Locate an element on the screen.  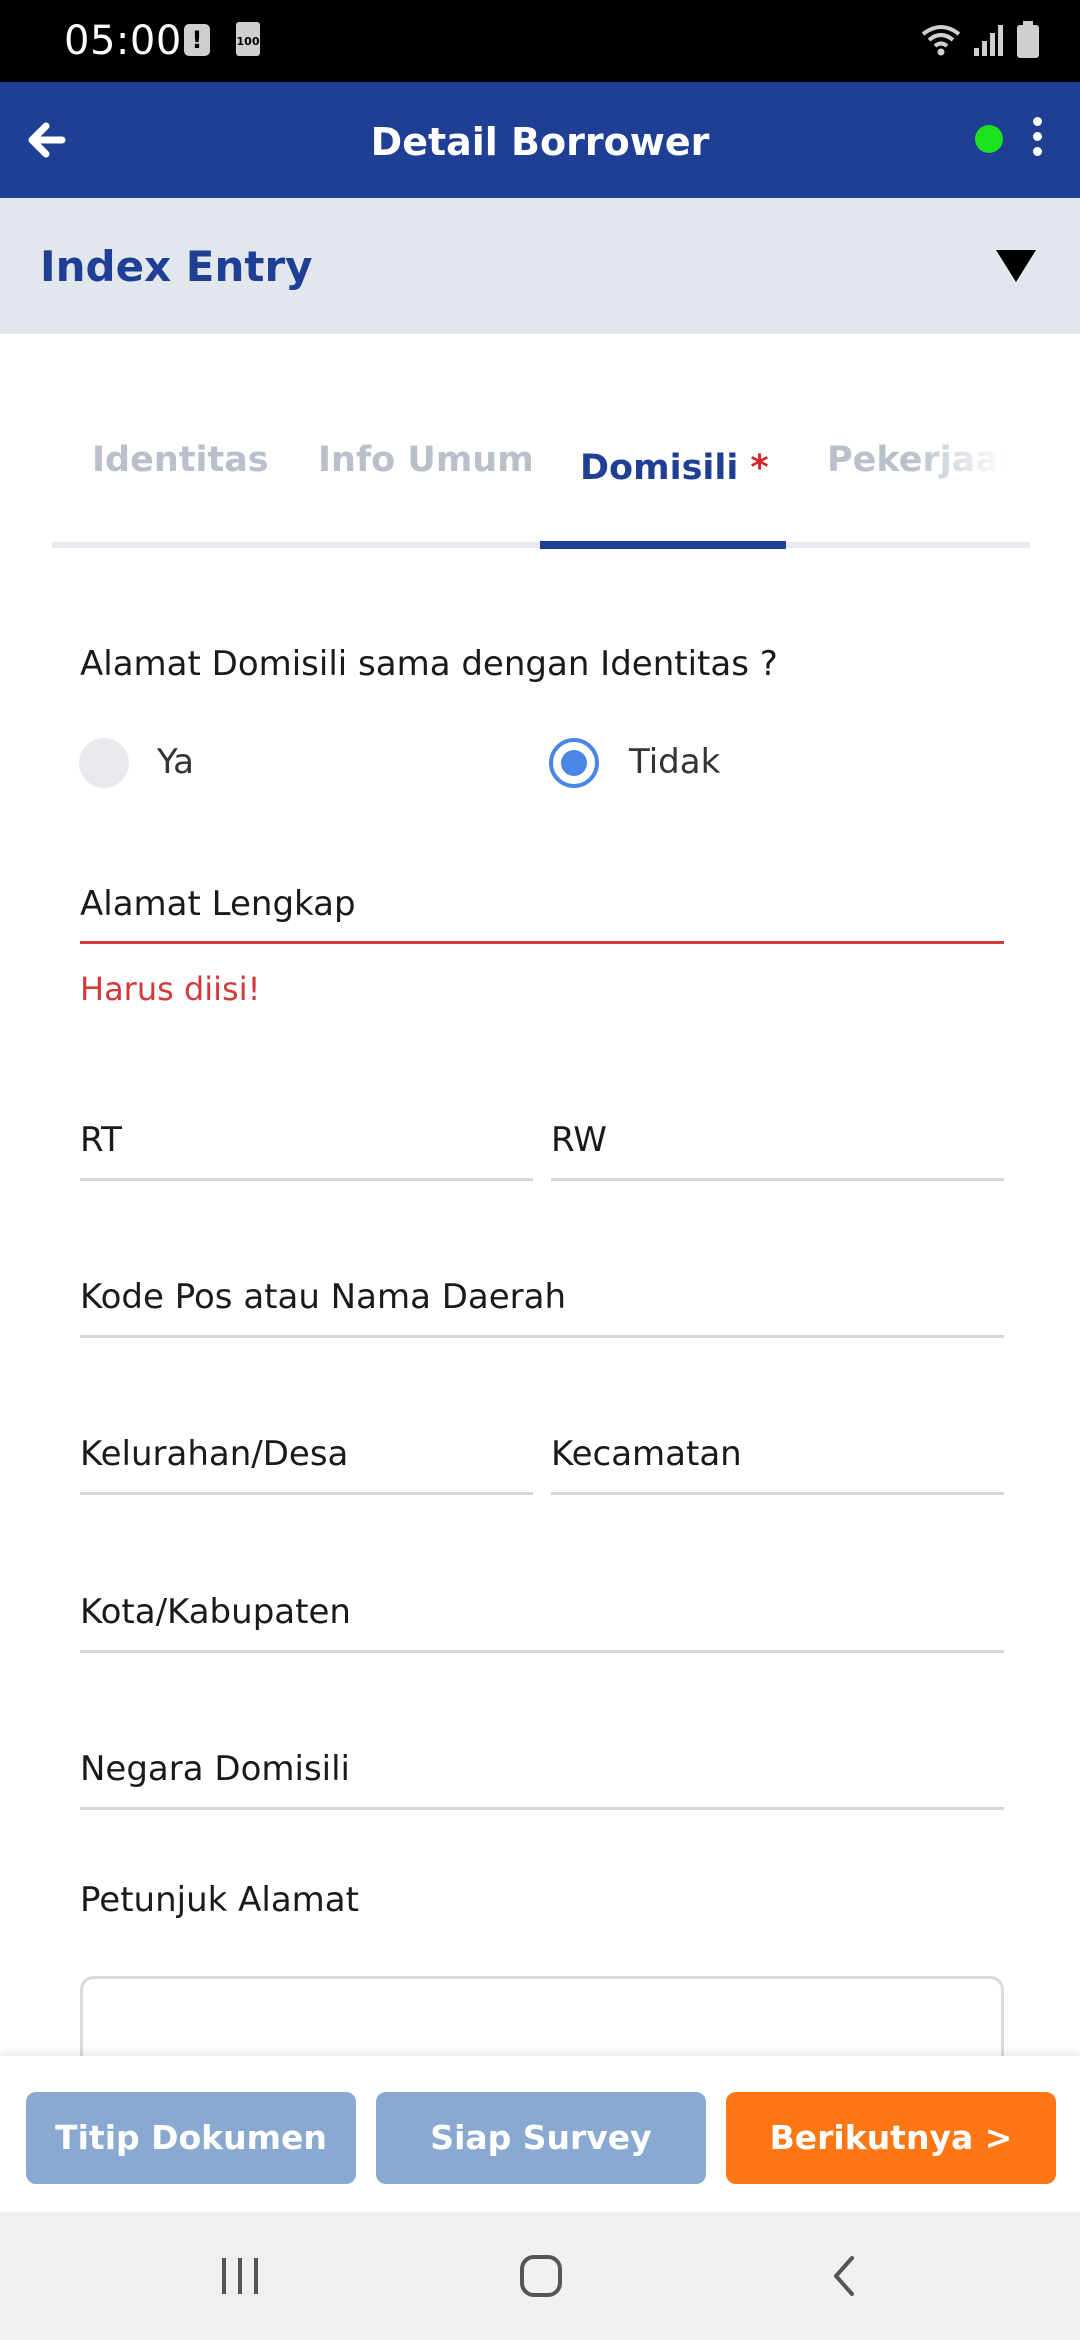
home-icon is located at coordinates (541, 2276).